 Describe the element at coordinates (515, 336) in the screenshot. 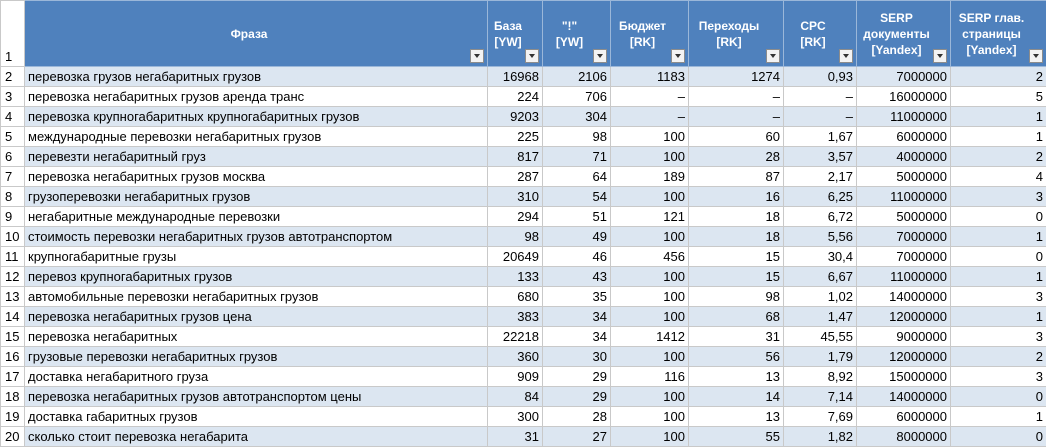

I see `cell-base: 22218` at that location.